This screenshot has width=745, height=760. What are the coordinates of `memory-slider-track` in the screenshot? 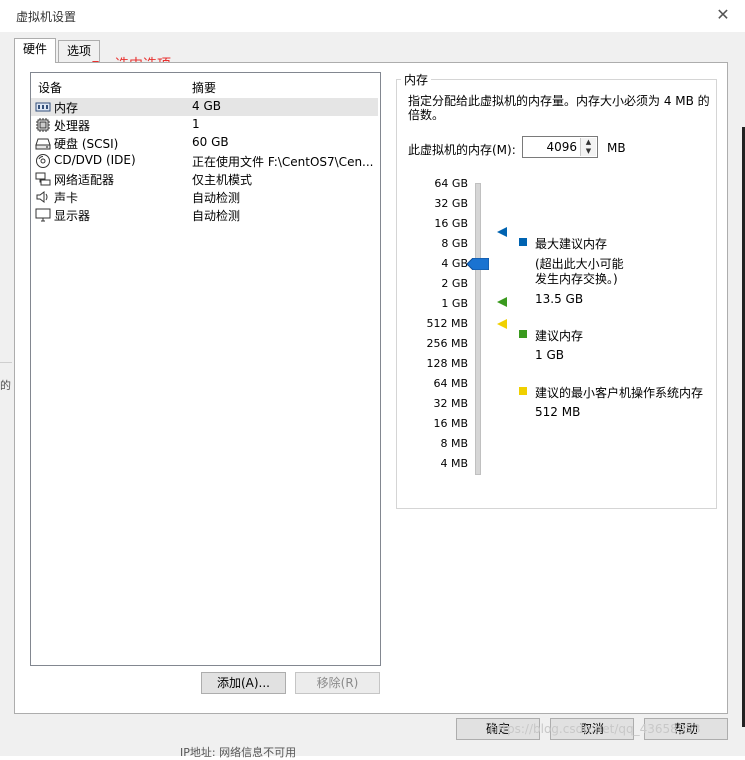 It's located at (478, 329).